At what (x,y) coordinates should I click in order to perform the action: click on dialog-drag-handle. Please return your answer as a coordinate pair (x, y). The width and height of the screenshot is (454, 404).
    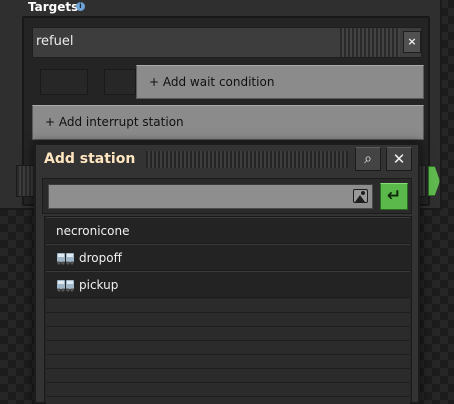
    Looking at the image, I should click on (247, 159).